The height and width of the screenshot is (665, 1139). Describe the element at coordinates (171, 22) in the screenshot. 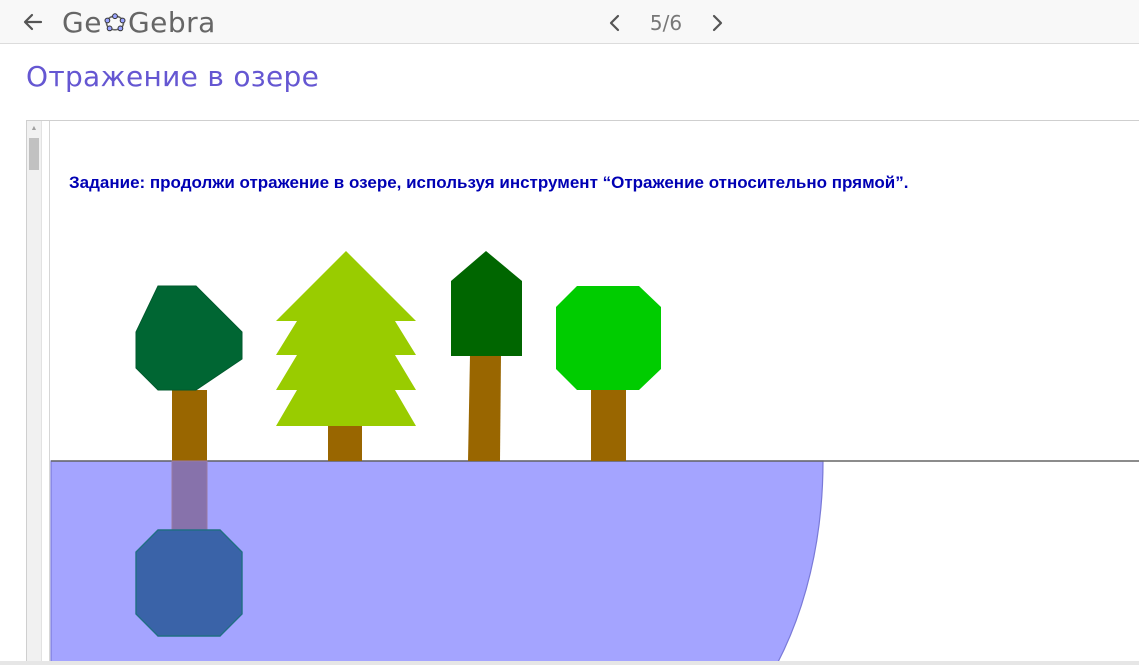

I see `logo-text-right: Gebra` at that location.